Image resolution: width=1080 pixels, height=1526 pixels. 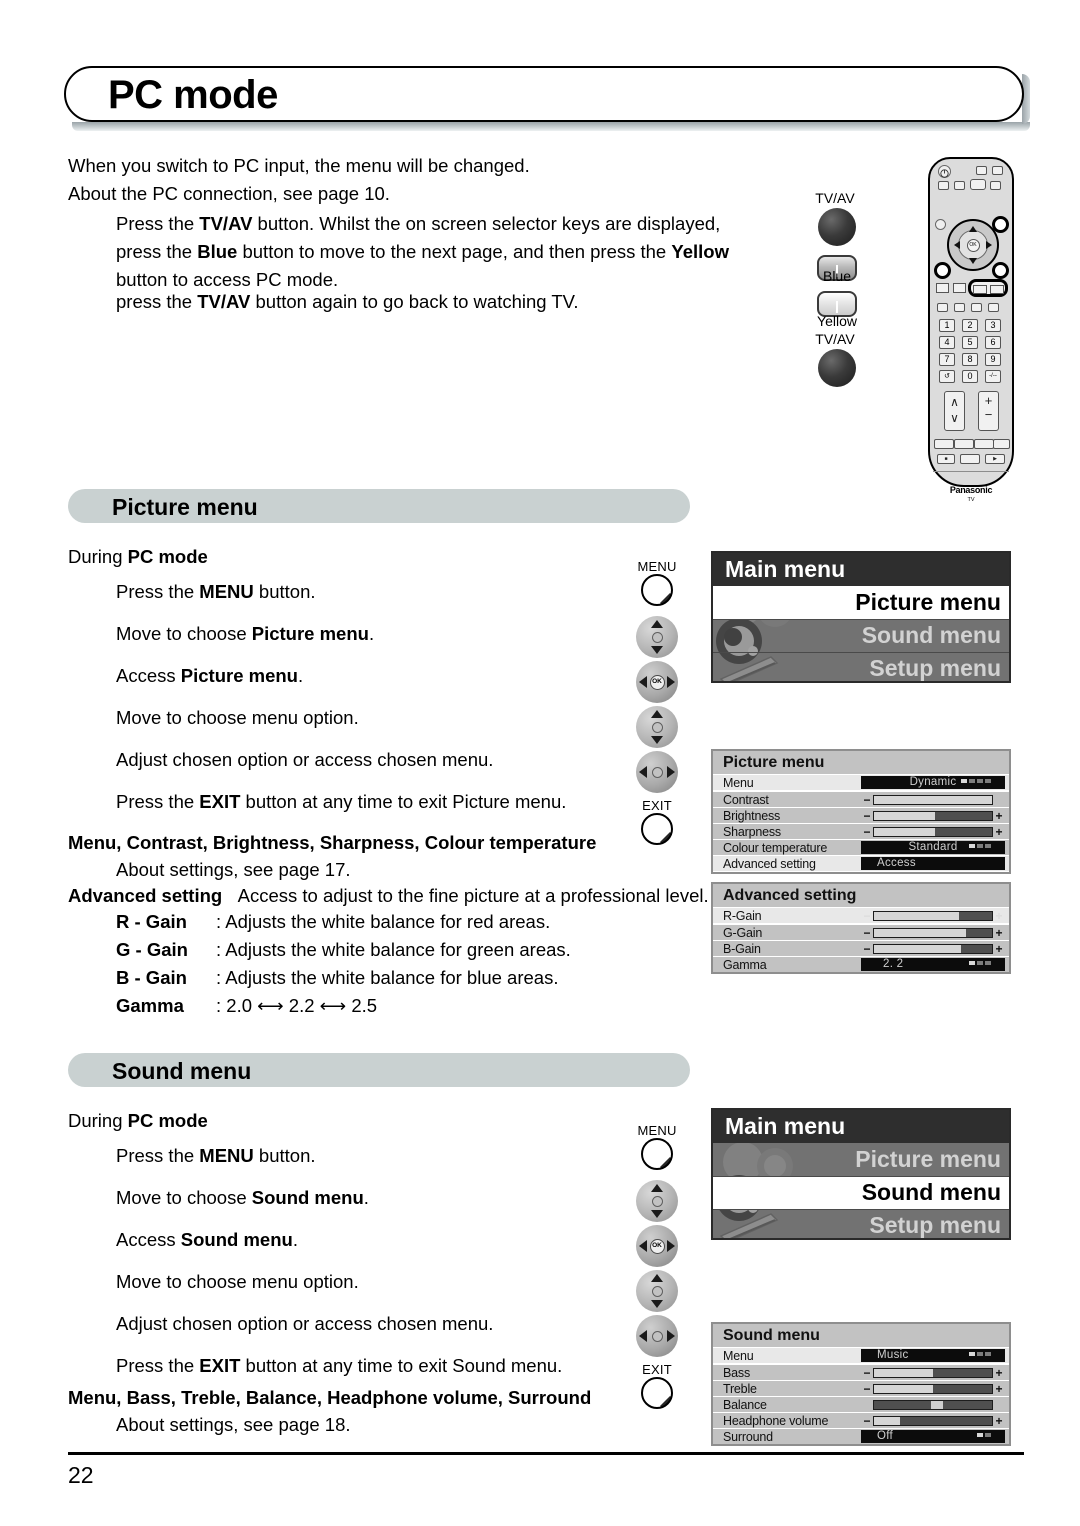 I want to click on step-text: button., so click(x=284, y=1155).